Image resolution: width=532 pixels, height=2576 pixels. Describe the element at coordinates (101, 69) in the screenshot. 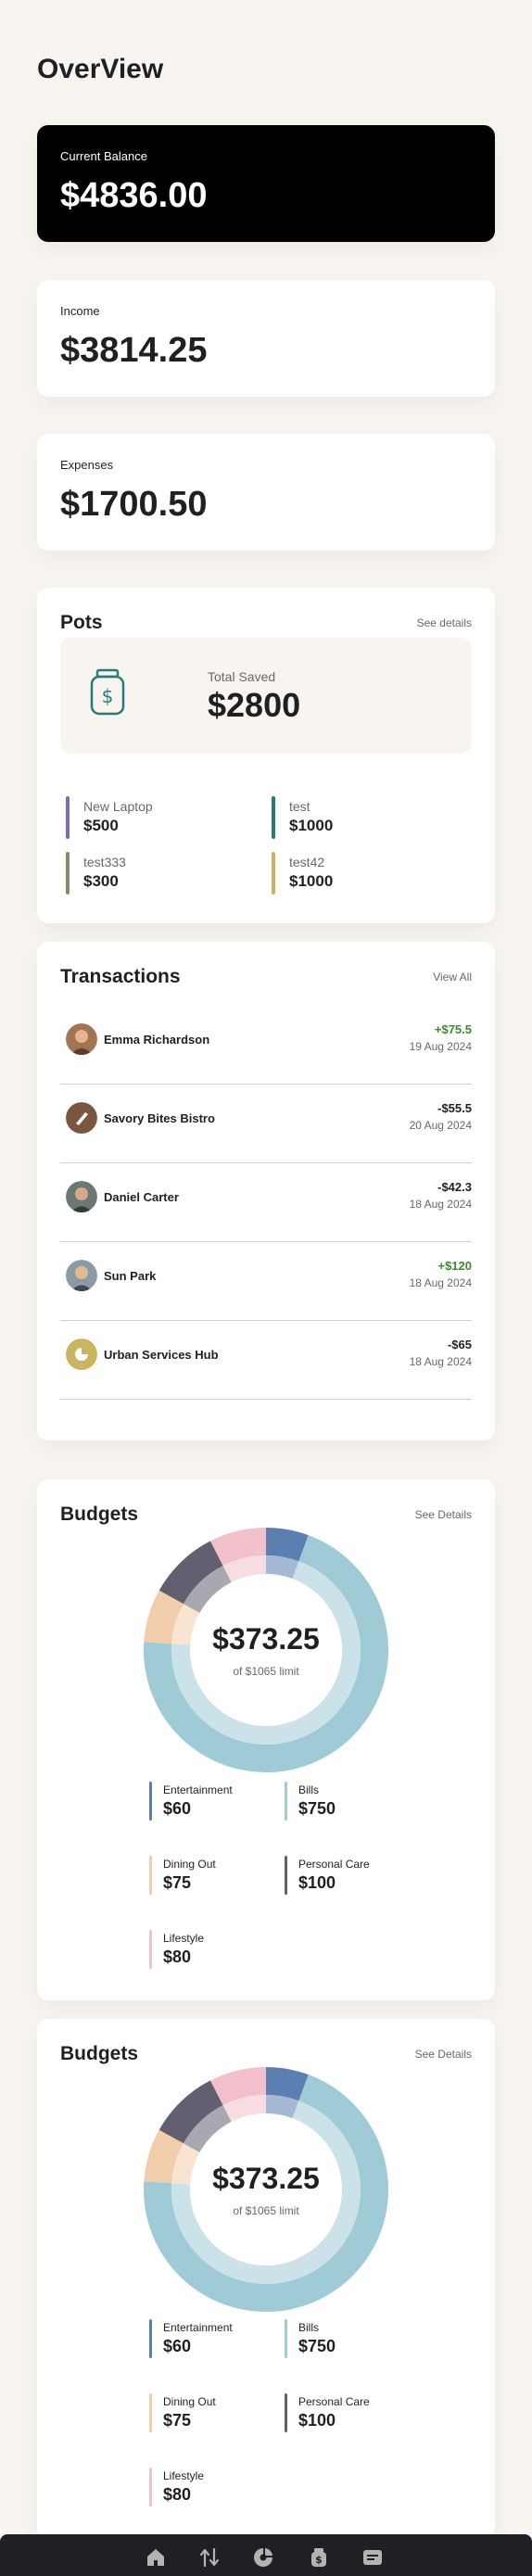

I see `page-title: OverView` at that location.